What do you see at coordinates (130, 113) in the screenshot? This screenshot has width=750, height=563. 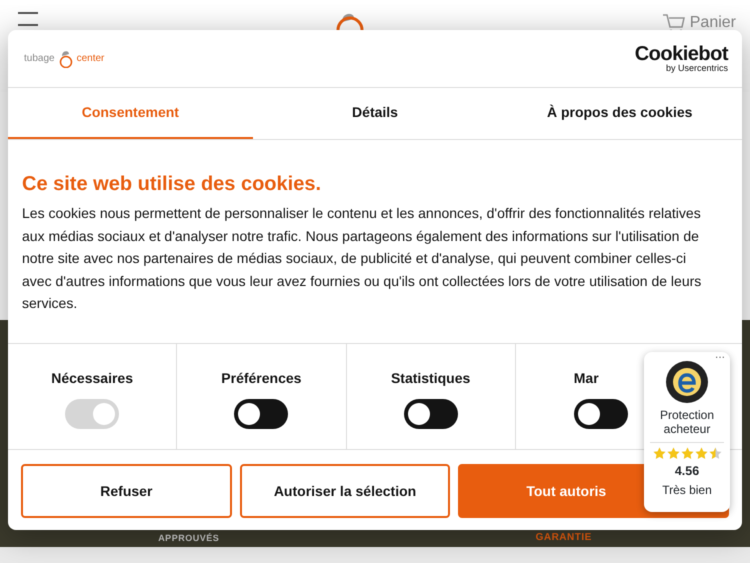 I see `dialog-tab: Consentement` at bounding box center [130, 113].